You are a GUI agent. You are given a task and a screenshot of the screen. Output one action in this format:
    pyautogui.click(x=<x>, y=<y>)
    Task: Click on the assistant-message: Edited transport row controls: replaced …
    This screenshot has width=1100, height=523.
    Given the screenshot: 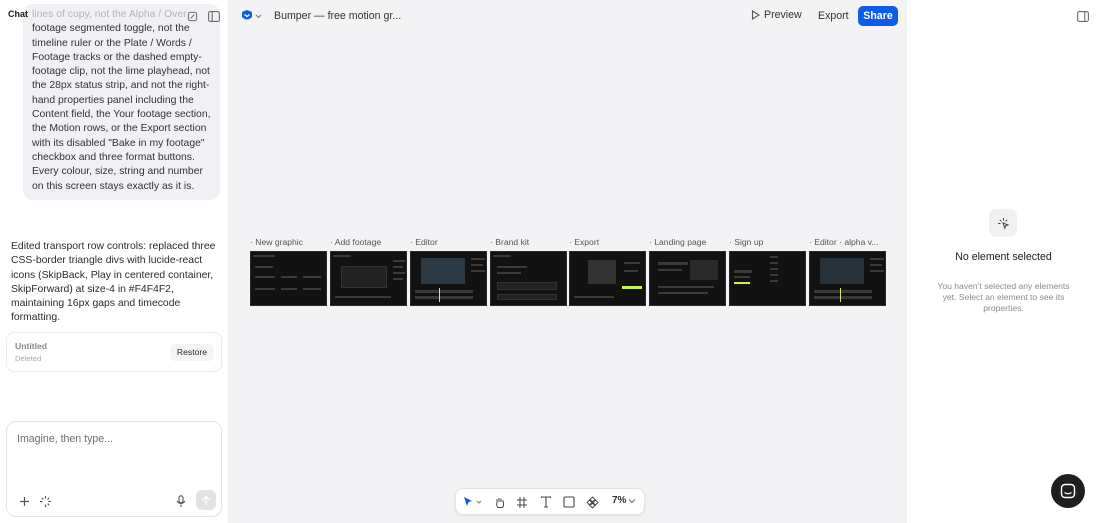 What is the action you would take?
    pyautogui.click(x=113, y=282)
    